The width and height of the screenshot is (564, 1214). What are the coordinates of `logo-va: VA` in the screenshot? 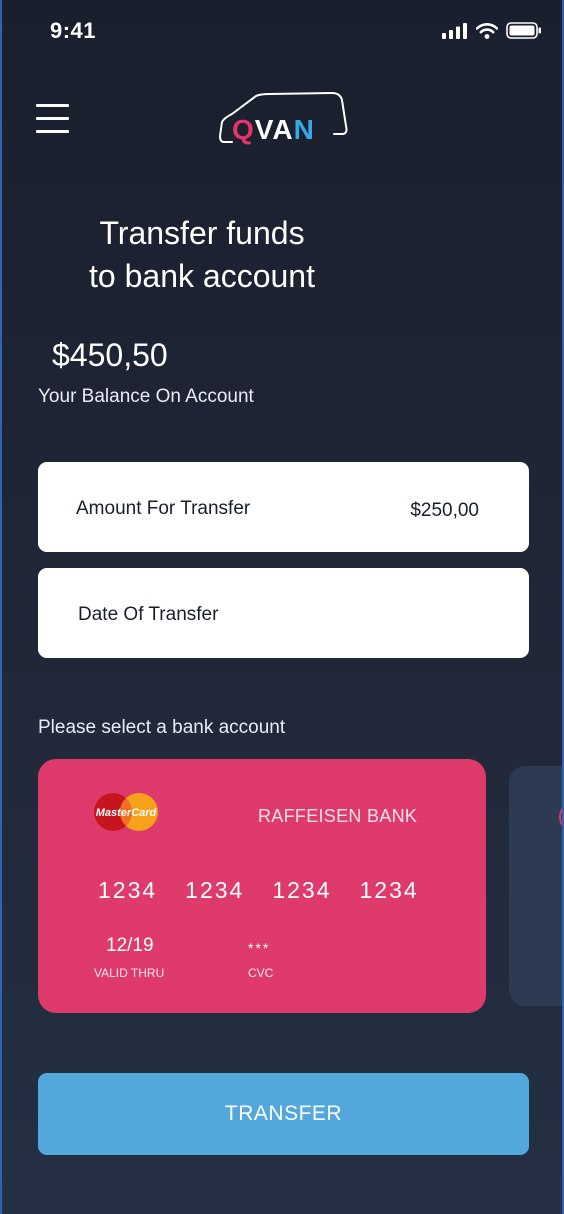 It's located at (274, 129).